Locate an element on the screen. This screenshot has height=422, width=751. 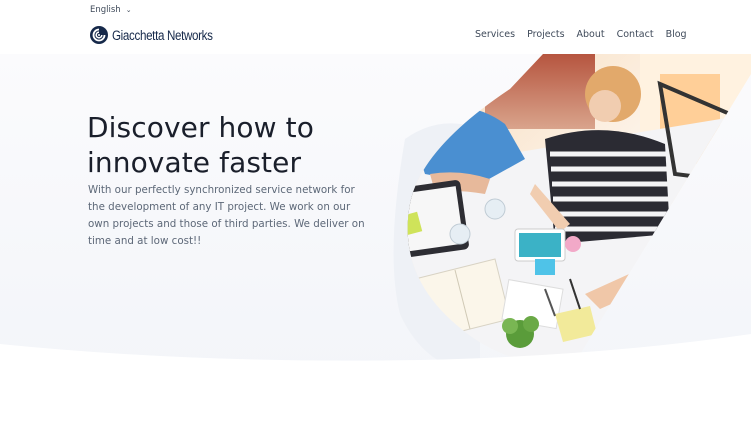
language-label: English is located at coordinates (105, 10).